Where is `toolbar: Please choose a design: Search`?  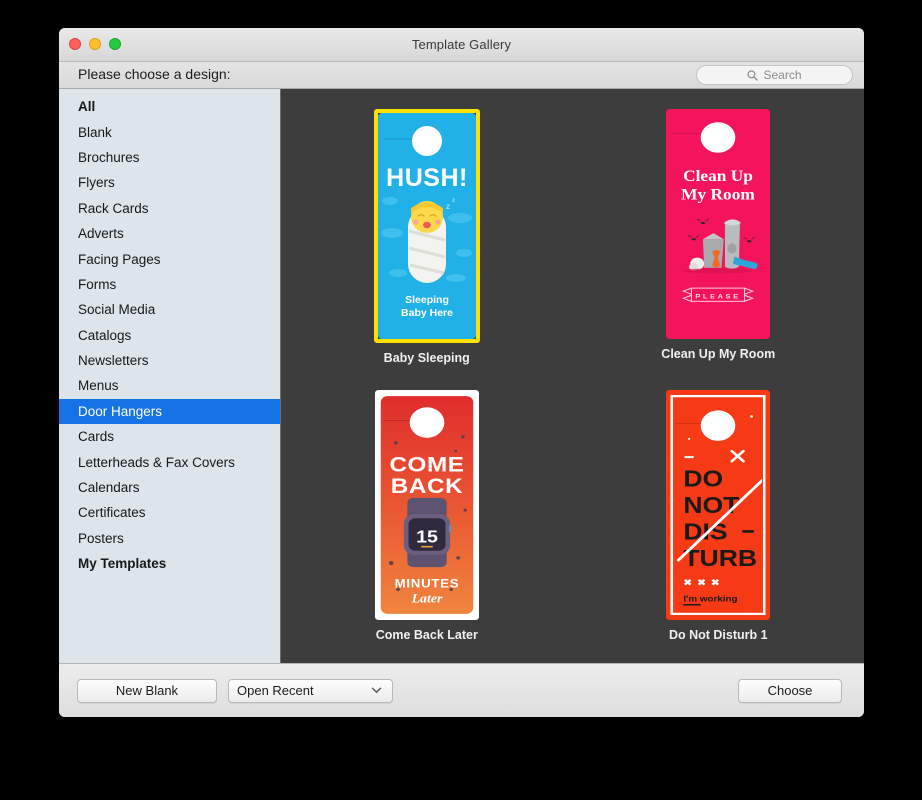 toolbar: Please choose a design: Search is located at coordinates (461, 75).